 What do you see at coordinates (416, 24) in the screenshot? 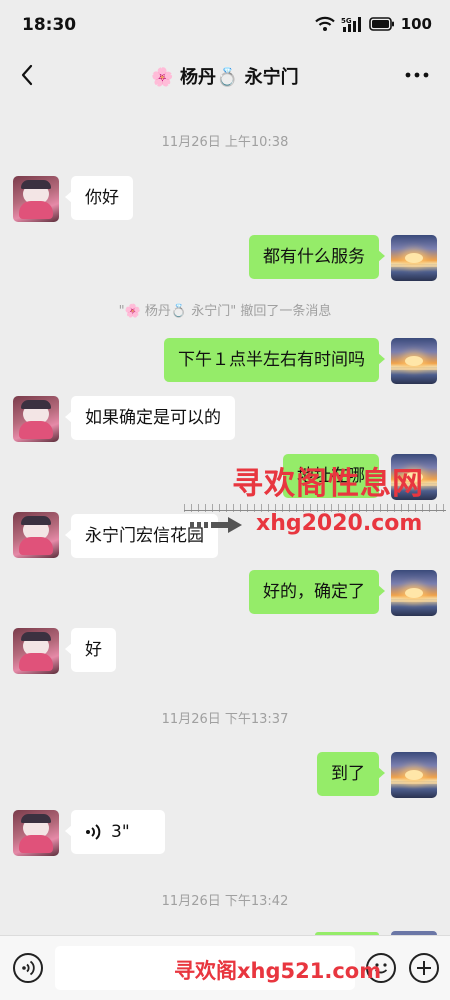
I see `battery-level: 100` at bounding box center [416, 24].